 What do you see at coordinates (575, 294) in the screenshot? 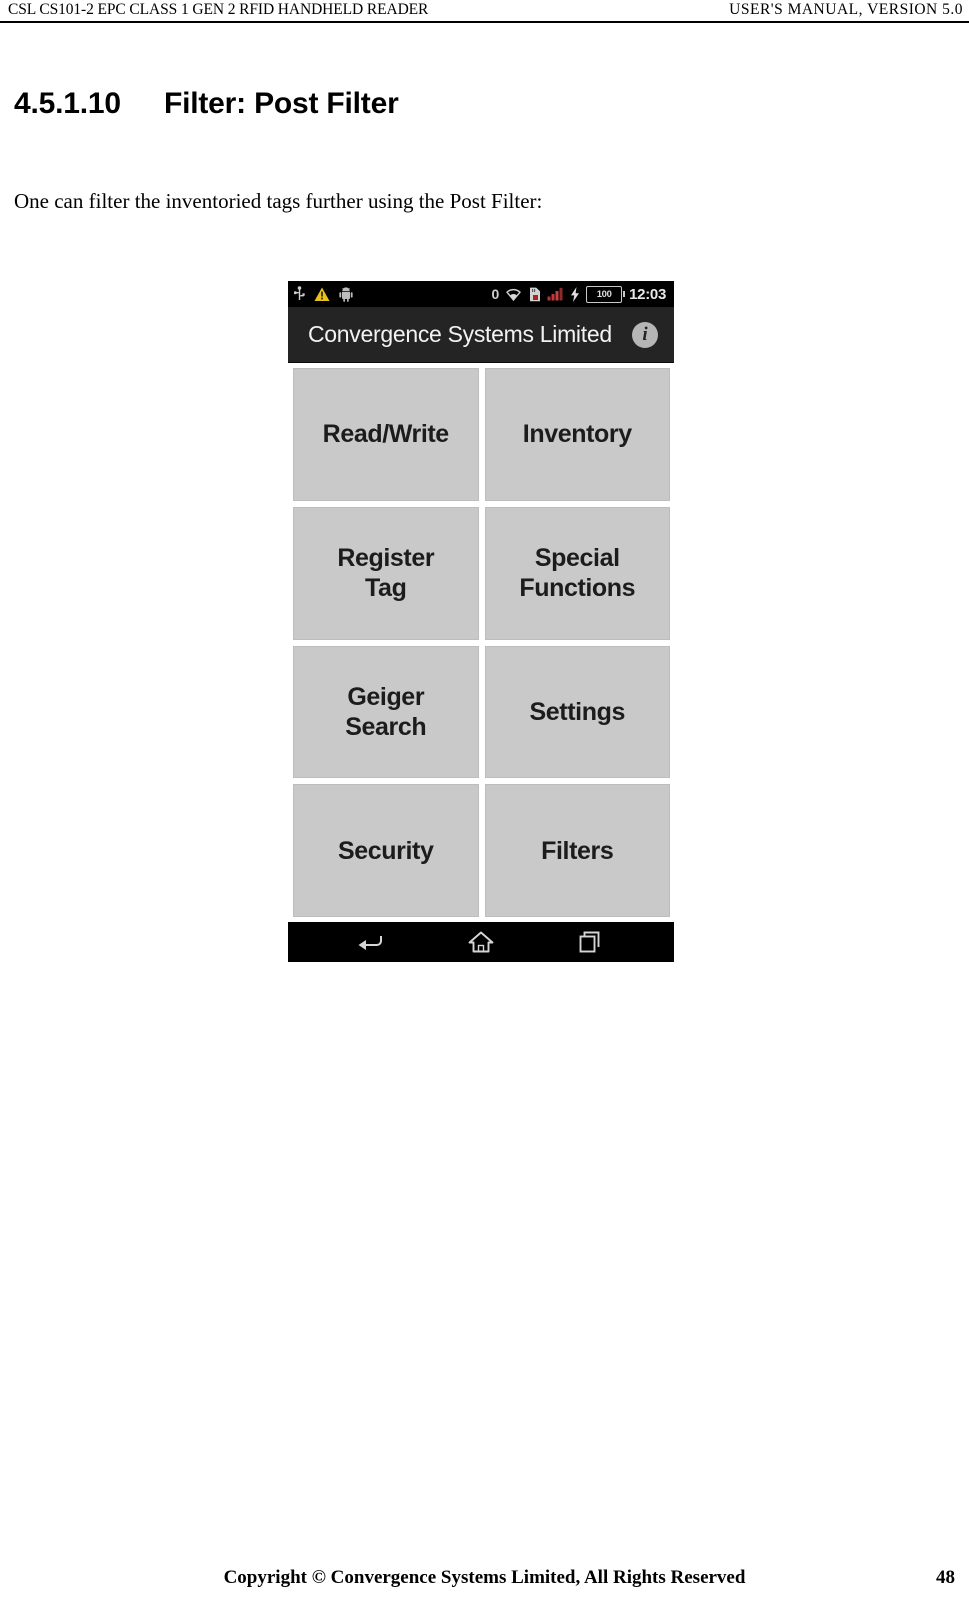
I see `charging-bolt-icon` at bounding box center [575, 294].